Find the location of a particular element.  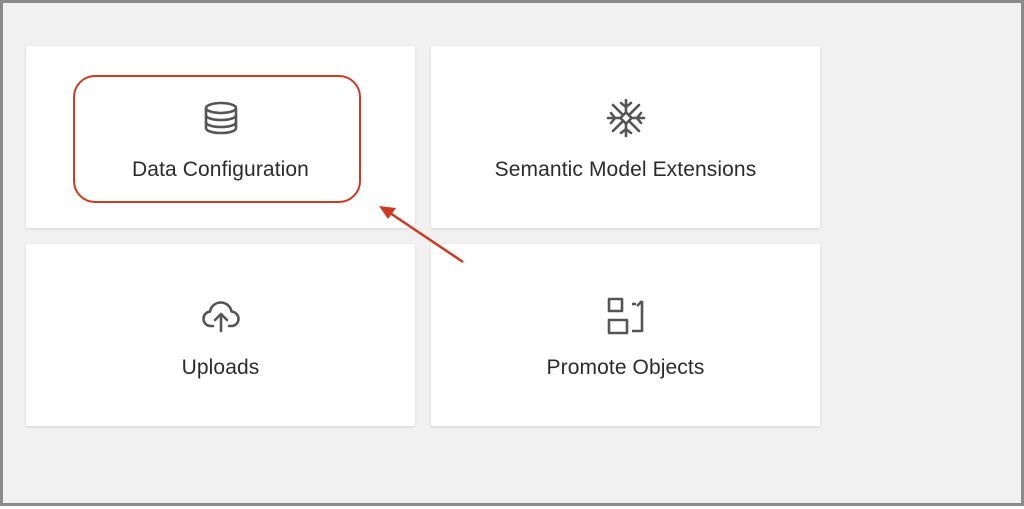

tile-semantic-model-extensions: Semantic Model Extensions is located at coordinates (625, 137).